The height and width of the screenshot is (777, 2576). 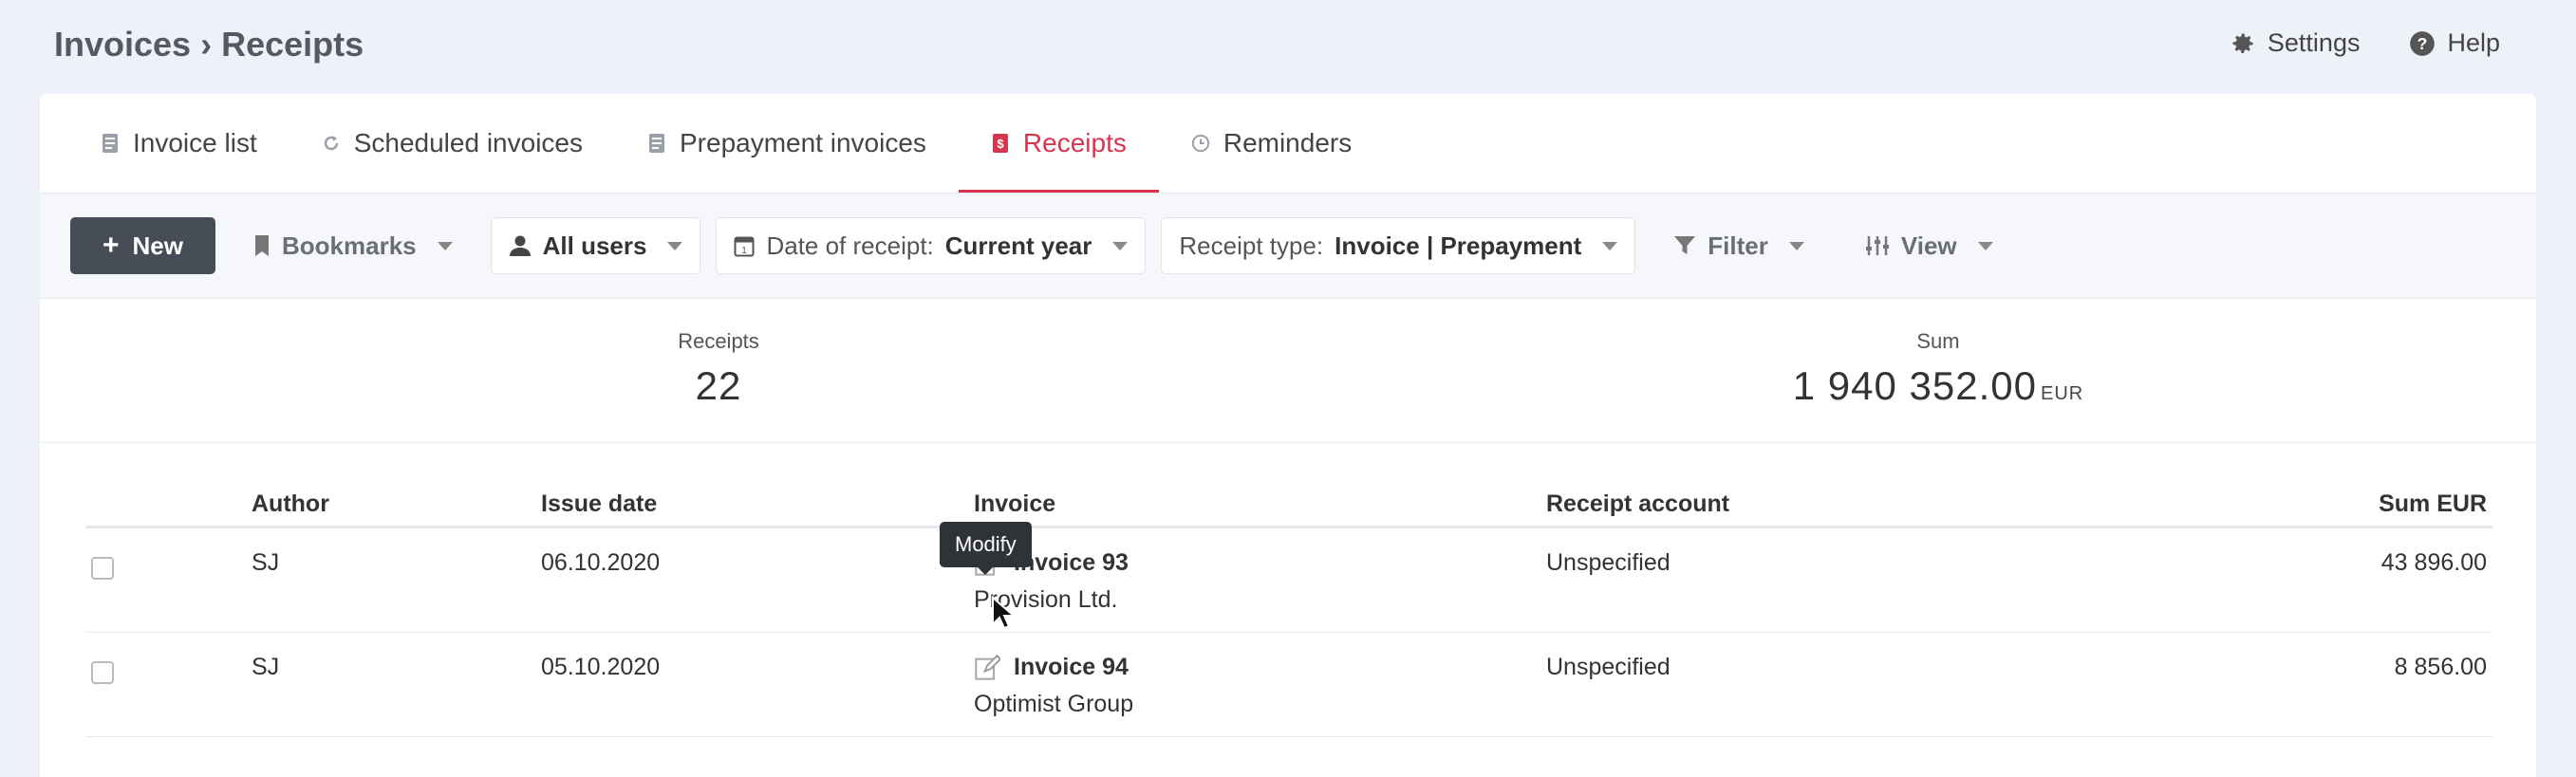 I want to click on tab-reminders: Reminders, so click(x=1272, y=143).